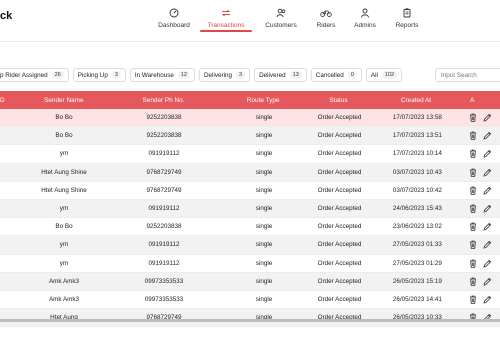  Describe the element at coordinates (272, 75) in the screenshot. I see `filter-label: Delivered` at that location.